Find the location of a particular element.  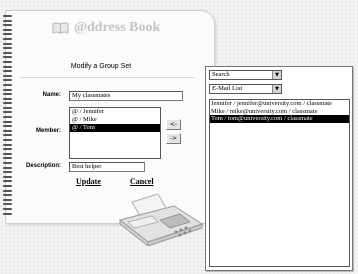

description-label: Description: is located at coordinates (43, 166).